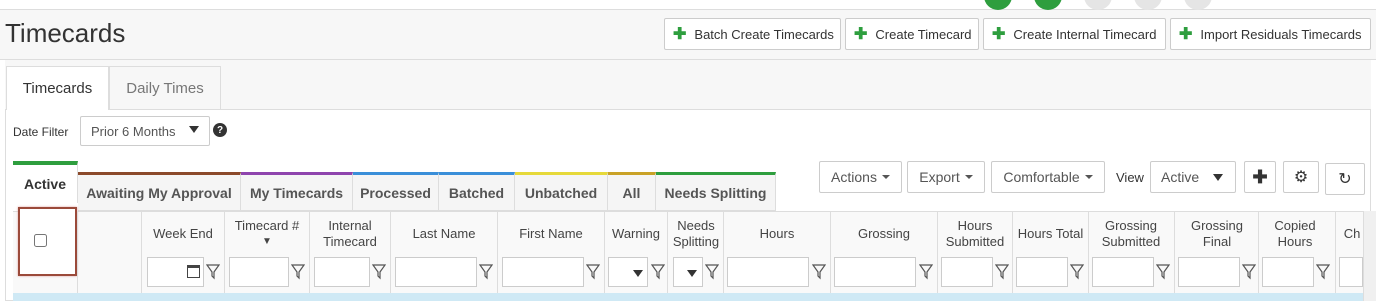 The height and width of the screenshot is (301, 1376). I want to click on create-timecard-button: ✚ Create Timecard, so click(912, 34).